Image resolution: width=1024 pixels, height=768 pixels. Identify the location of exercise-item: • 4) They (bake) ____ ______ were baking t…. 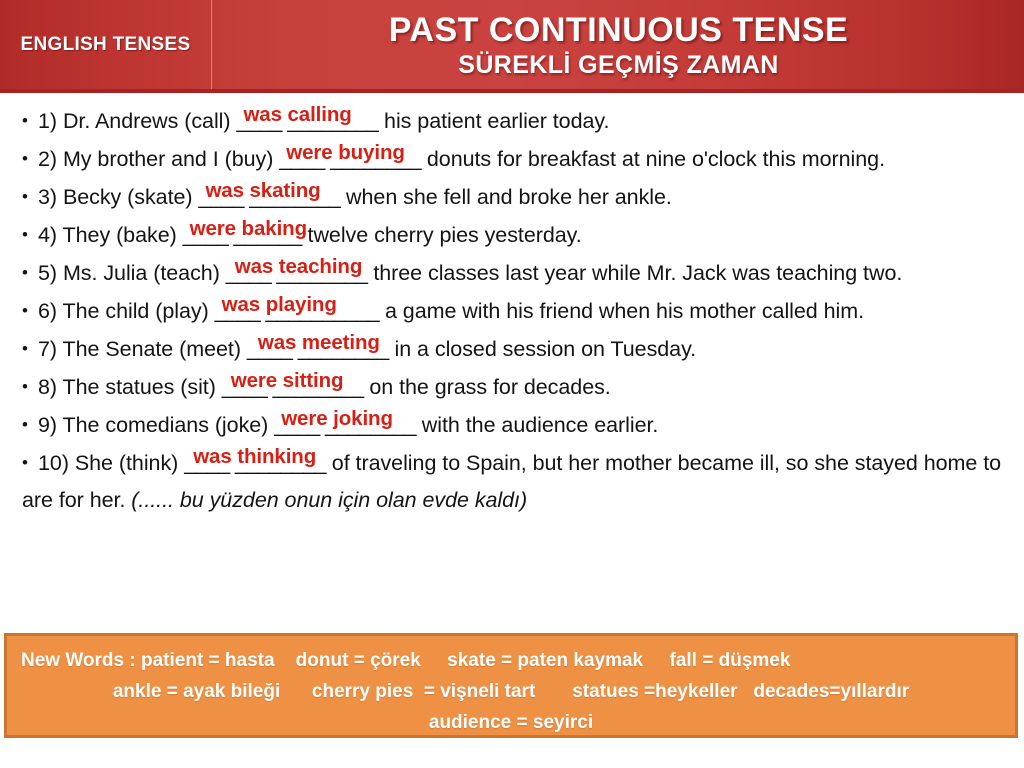
(516, 235).